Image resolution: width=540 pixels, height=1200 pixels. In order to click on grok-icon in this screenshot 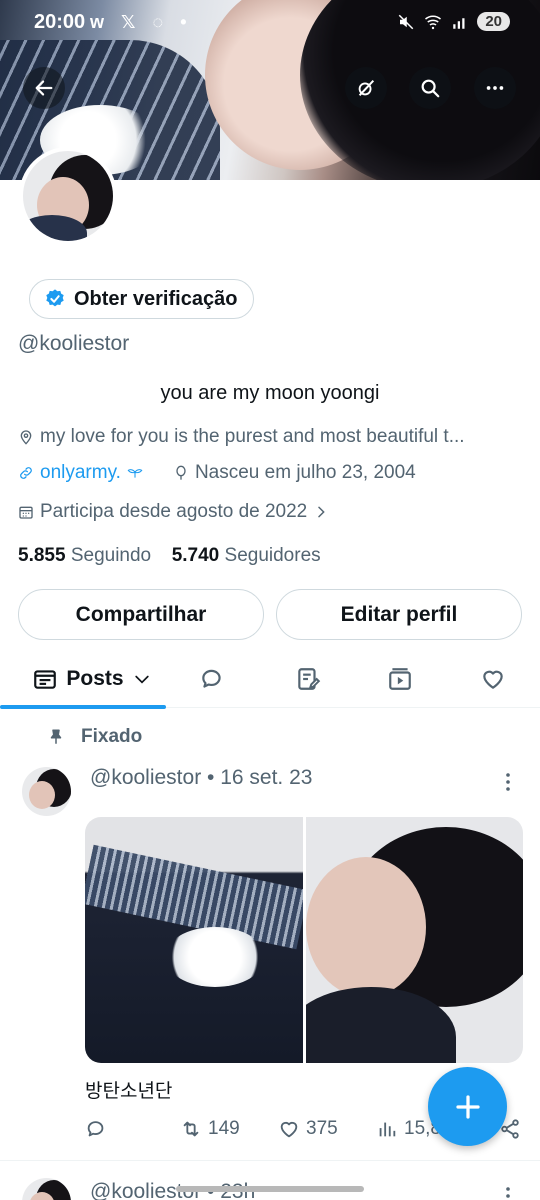, I will do `click(366, 88)`.